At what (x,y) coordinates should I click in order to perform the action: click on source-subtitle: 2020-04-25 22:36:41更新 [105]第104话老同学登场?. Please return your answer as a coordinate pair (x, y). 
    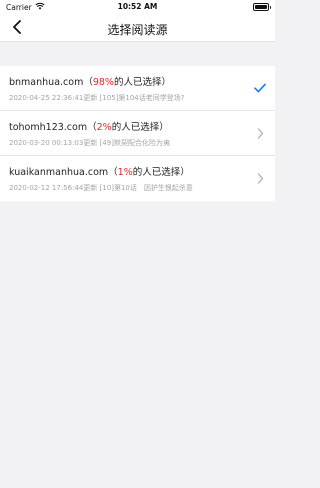
    Looking at the image, I should click on (97, 98).